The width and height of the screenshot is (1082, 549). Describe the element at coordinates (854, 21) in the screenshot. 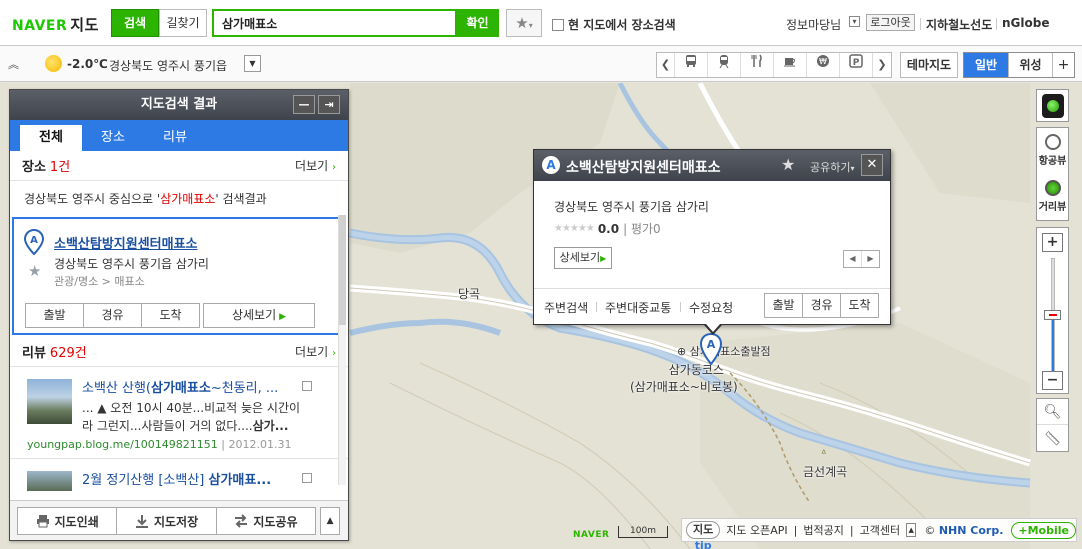

I see `user-menu-chevron-icon: ▾` at that location.